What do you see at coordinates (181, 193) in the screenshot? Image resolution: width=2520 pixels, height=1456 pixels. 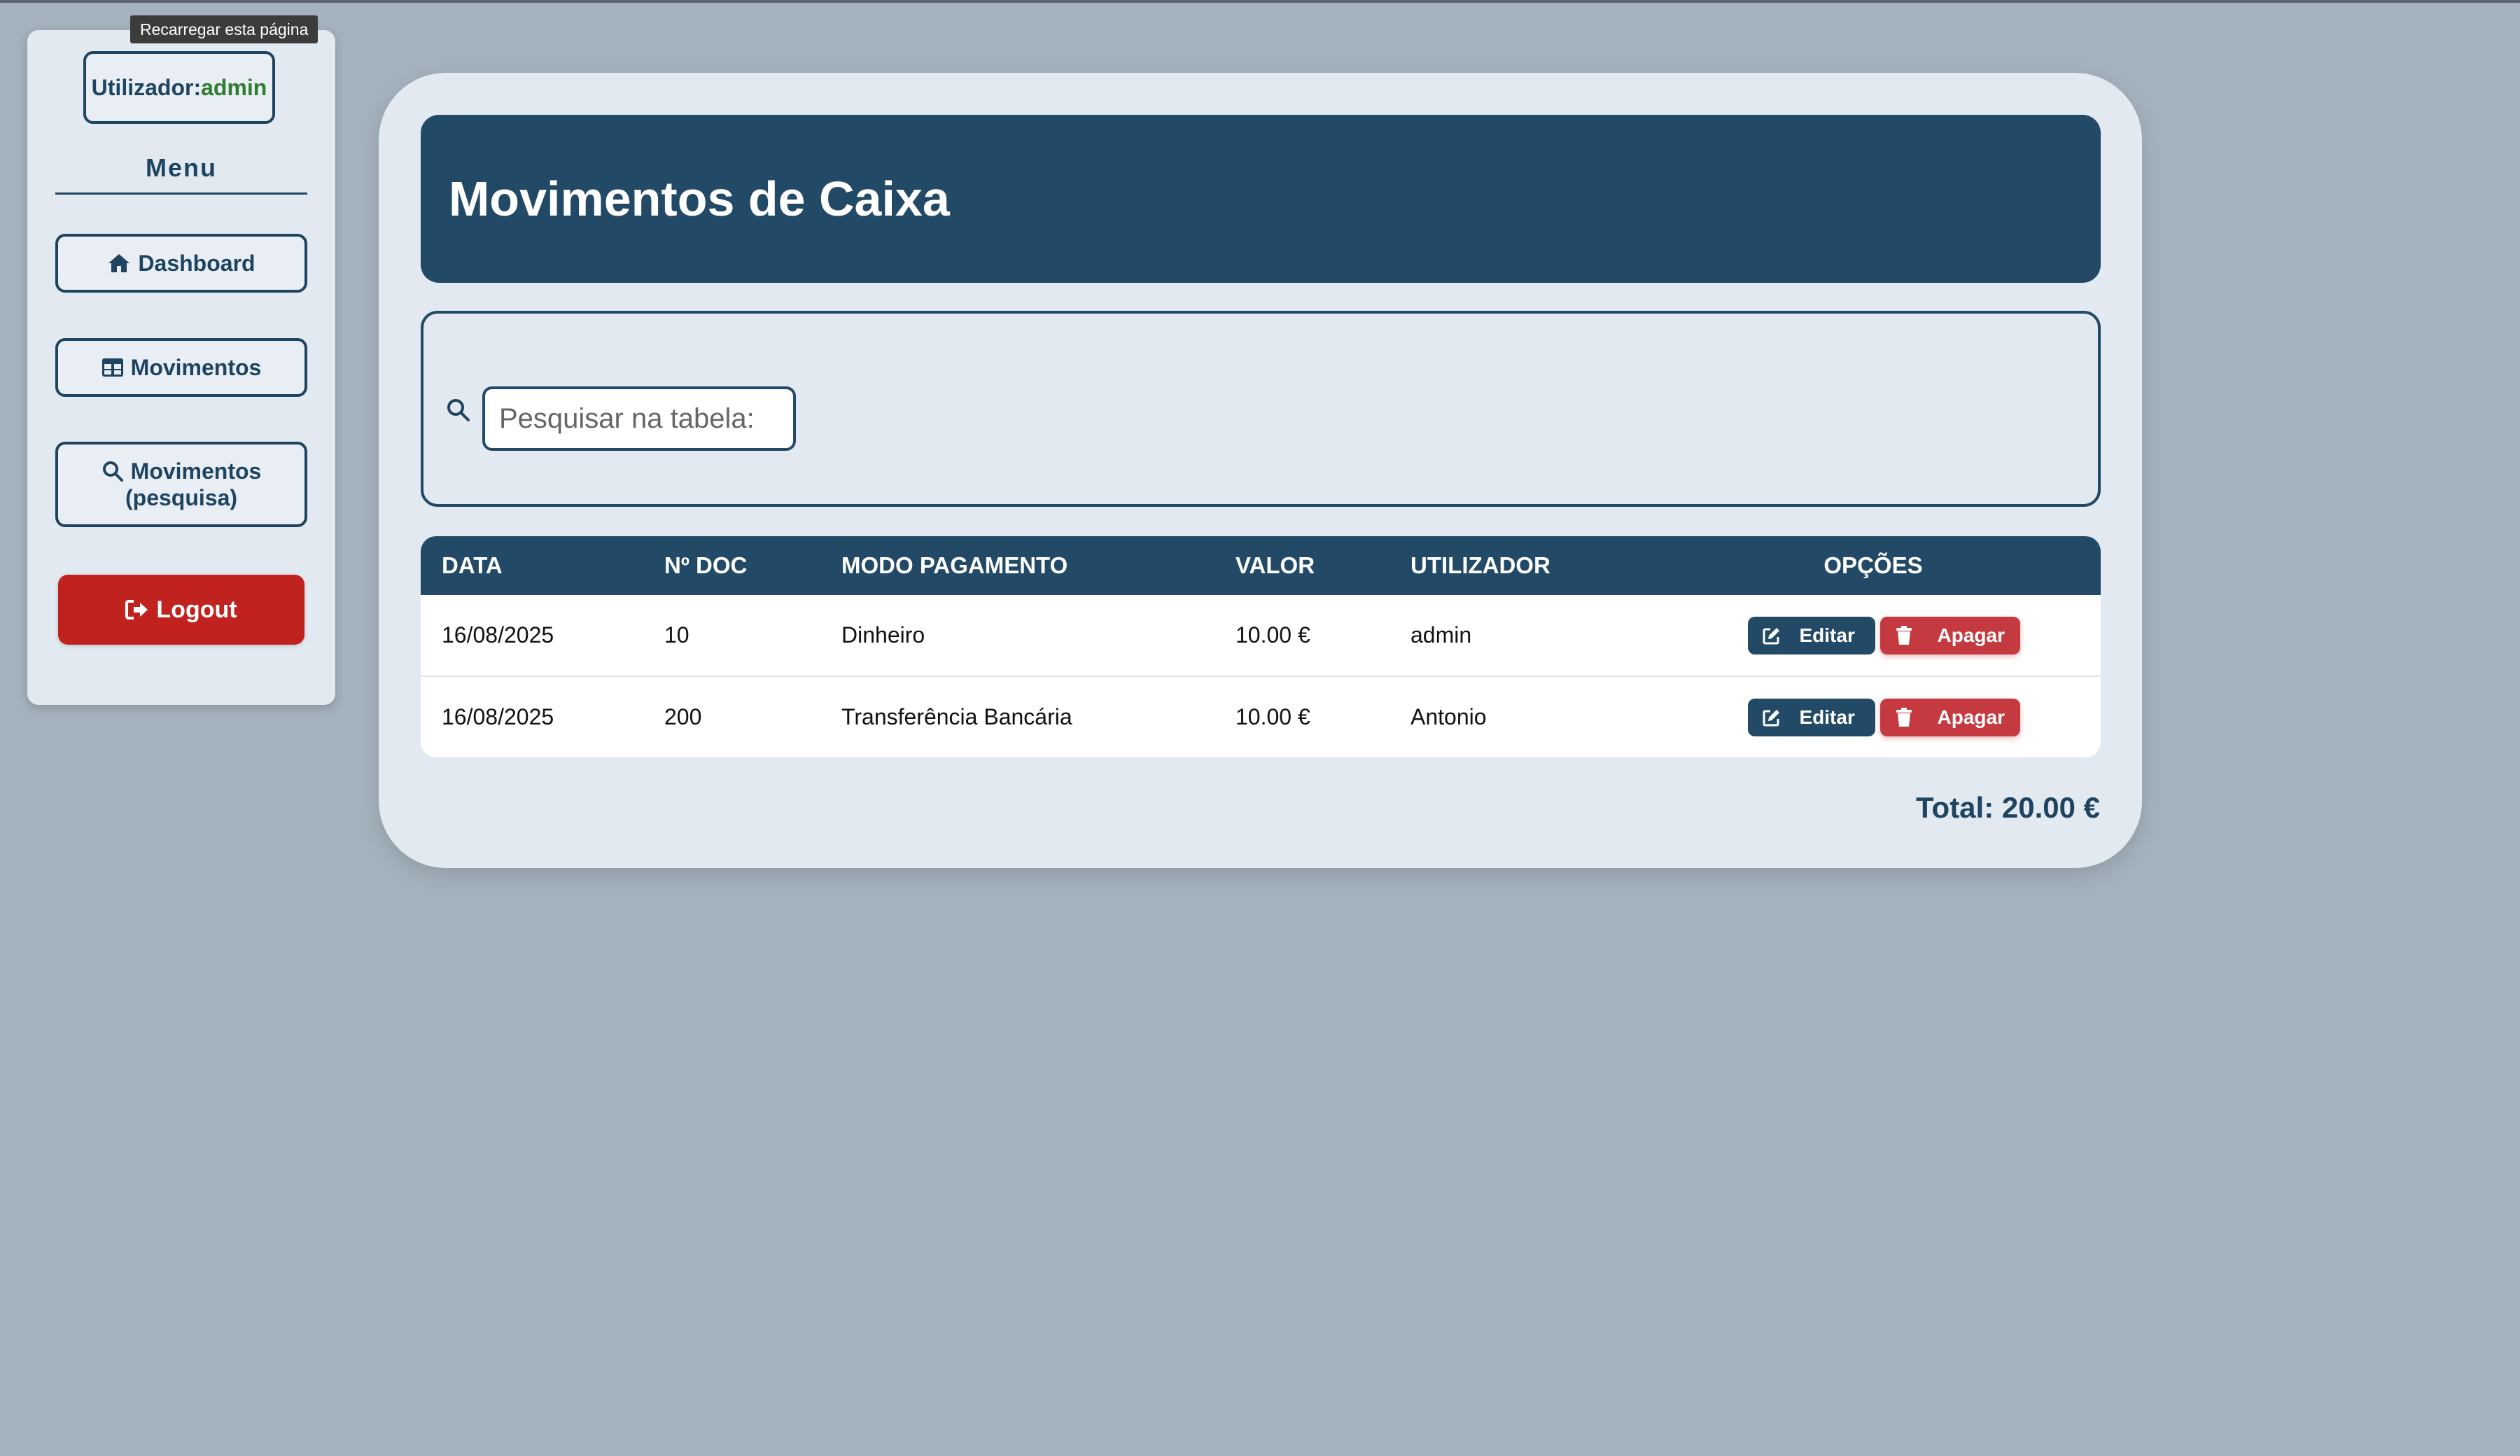 I see `menu-divider` at bounding box center [181, 193].